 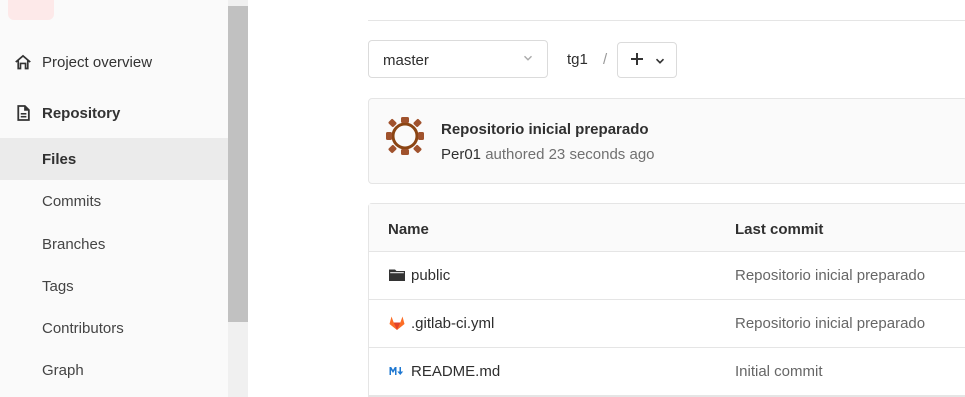 I want to click on table-row: public Repositorio inicial preparado, so click(x=667, y=276).